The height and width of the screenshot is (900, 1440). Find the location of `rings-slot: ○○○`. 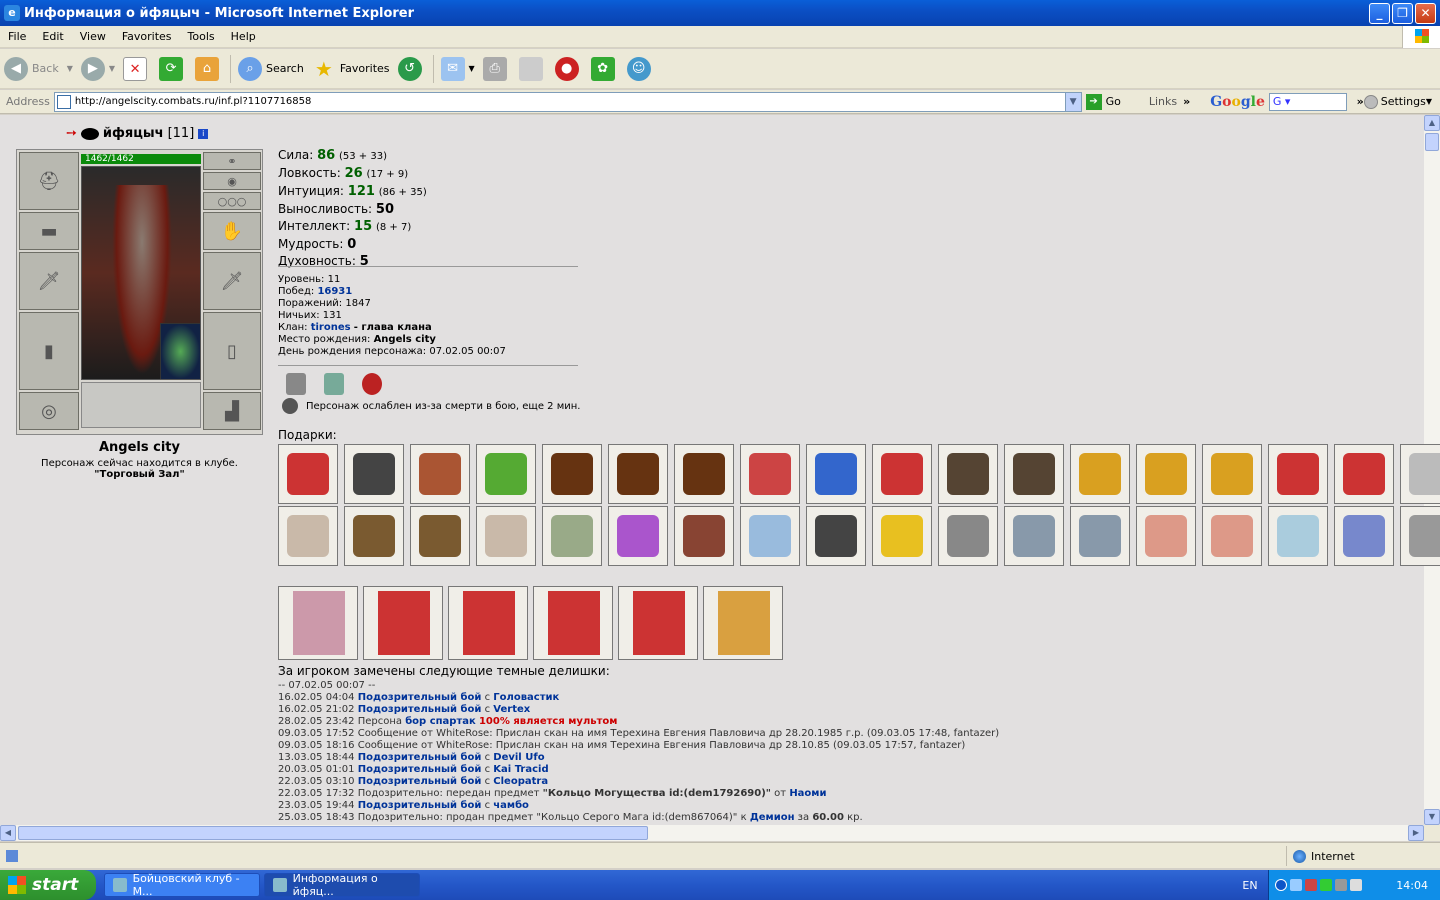

rings-slot: ○○○ is located at coordinates (232, 201).